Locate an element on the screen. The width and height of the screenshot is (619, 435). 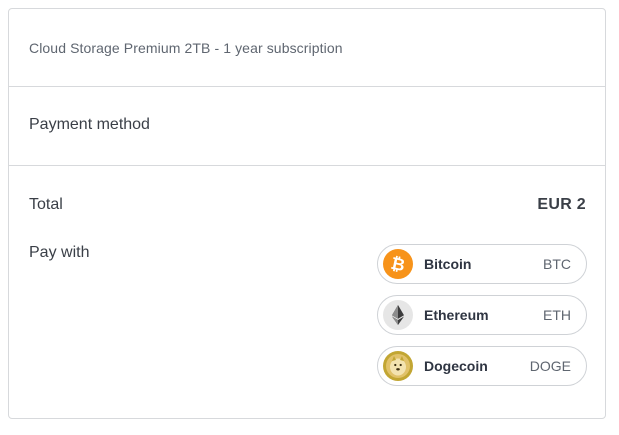
total-label: Total is located at coordinates (46, 204).